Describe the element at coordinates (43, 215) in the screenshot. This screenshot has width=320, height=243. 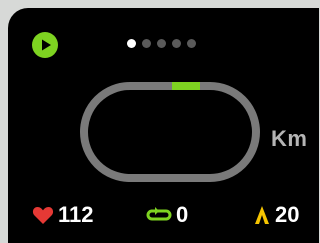
I see `heart-icon` at that location.